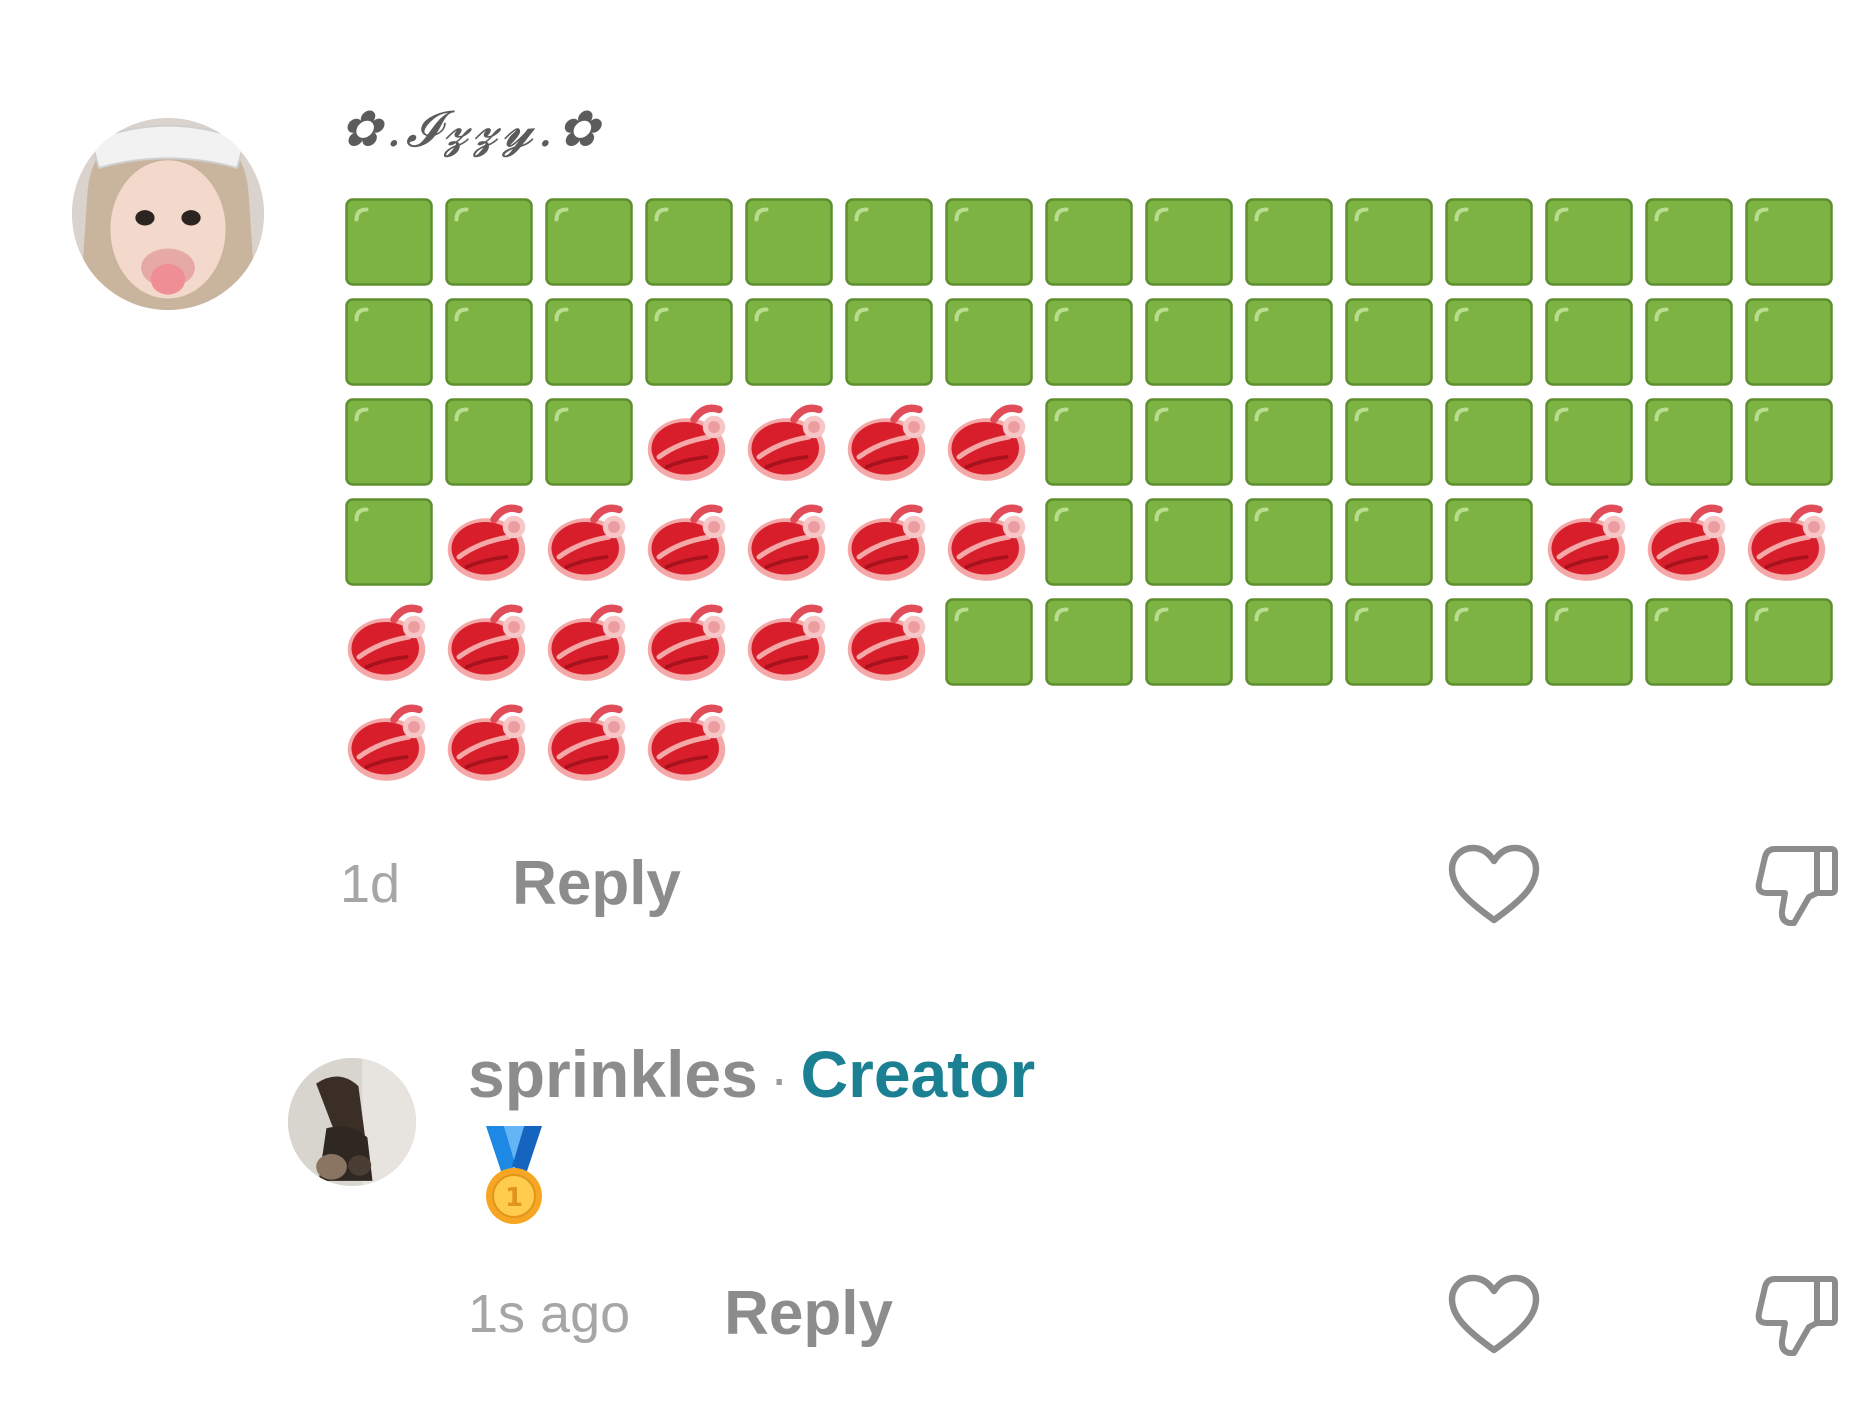 The image size is (1864, 1424). I want to click on comment-username: ✿.𝓘𝔃𝔃𝔂.✿, so click(471, 129).